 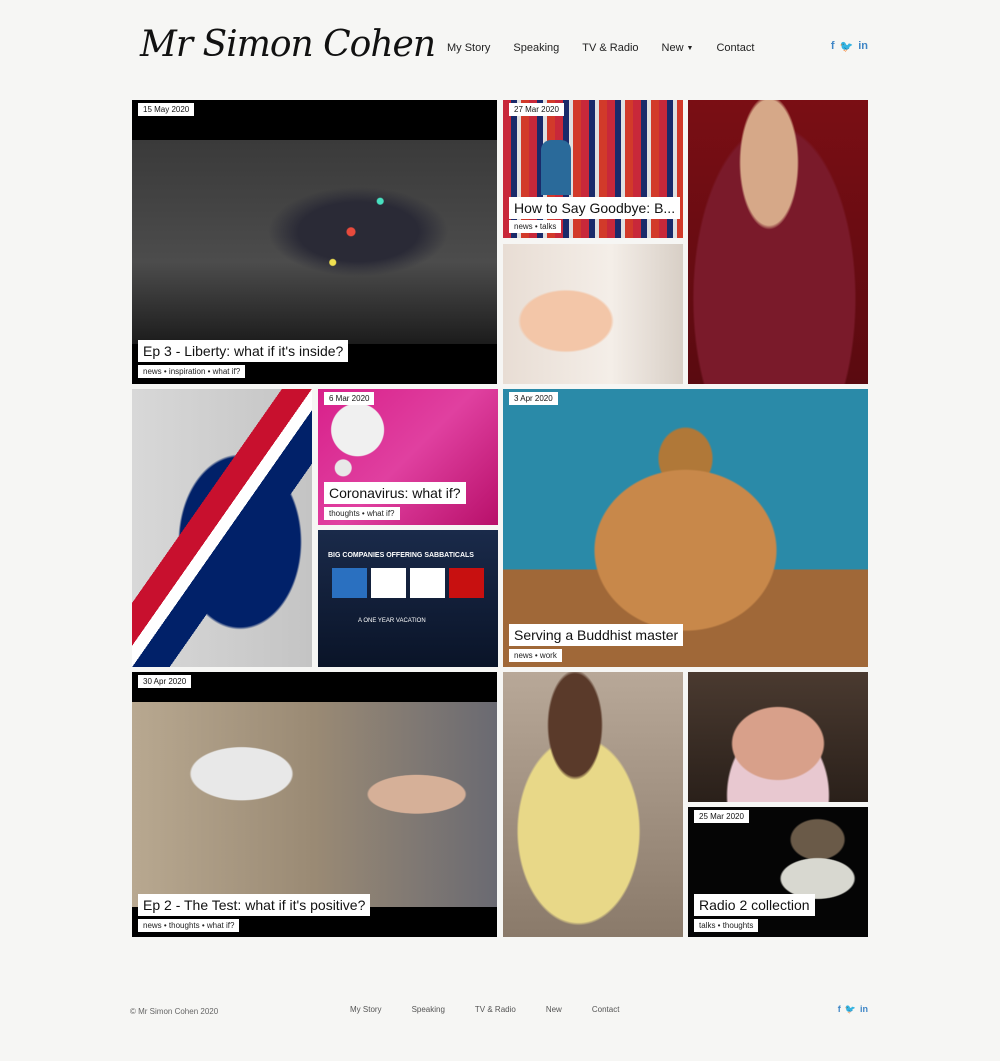 I want to click on footer-copyright: © Mr Simon Cohen 2020, so click(x=174, y=1011).